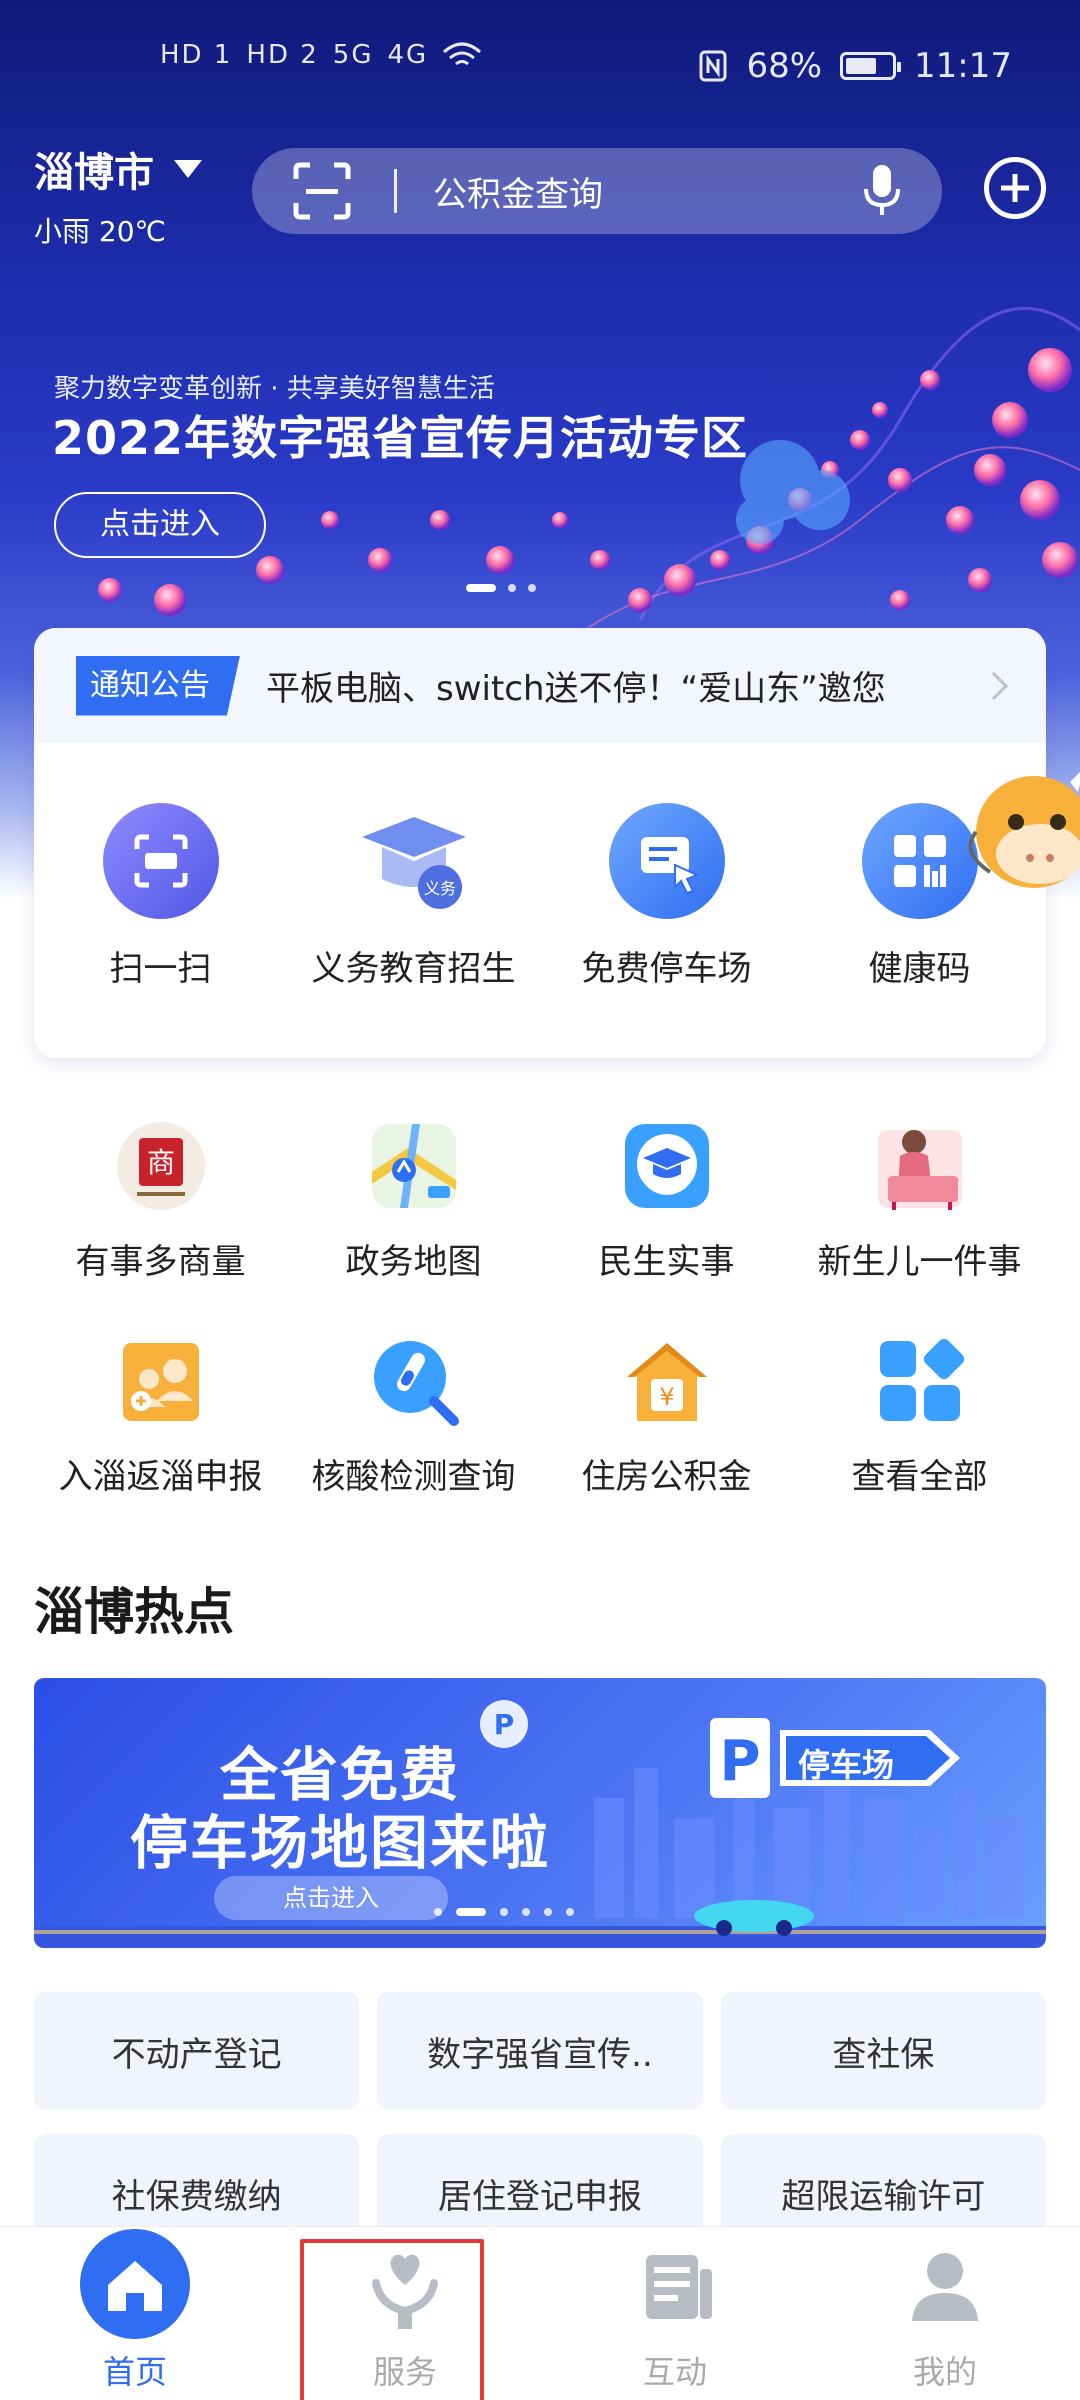  What do you see at coordinates (161, 896) in the screenshot?
I see `quick-item-scan: 扫一扫` at bounding box center [161, 896].